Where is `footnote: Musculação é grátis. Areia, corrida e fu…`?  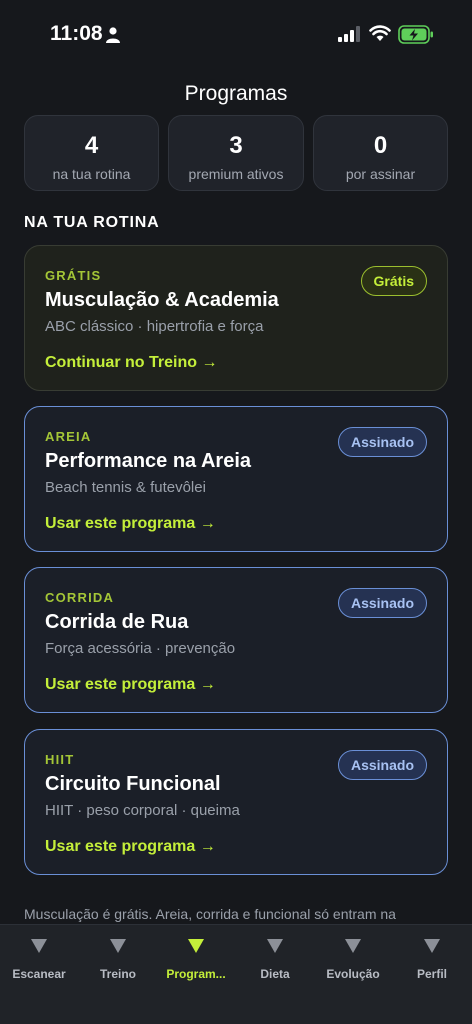 footnote: Musculação é grátis. Areia, corrida e fu… is located at coordinates (210, 914).